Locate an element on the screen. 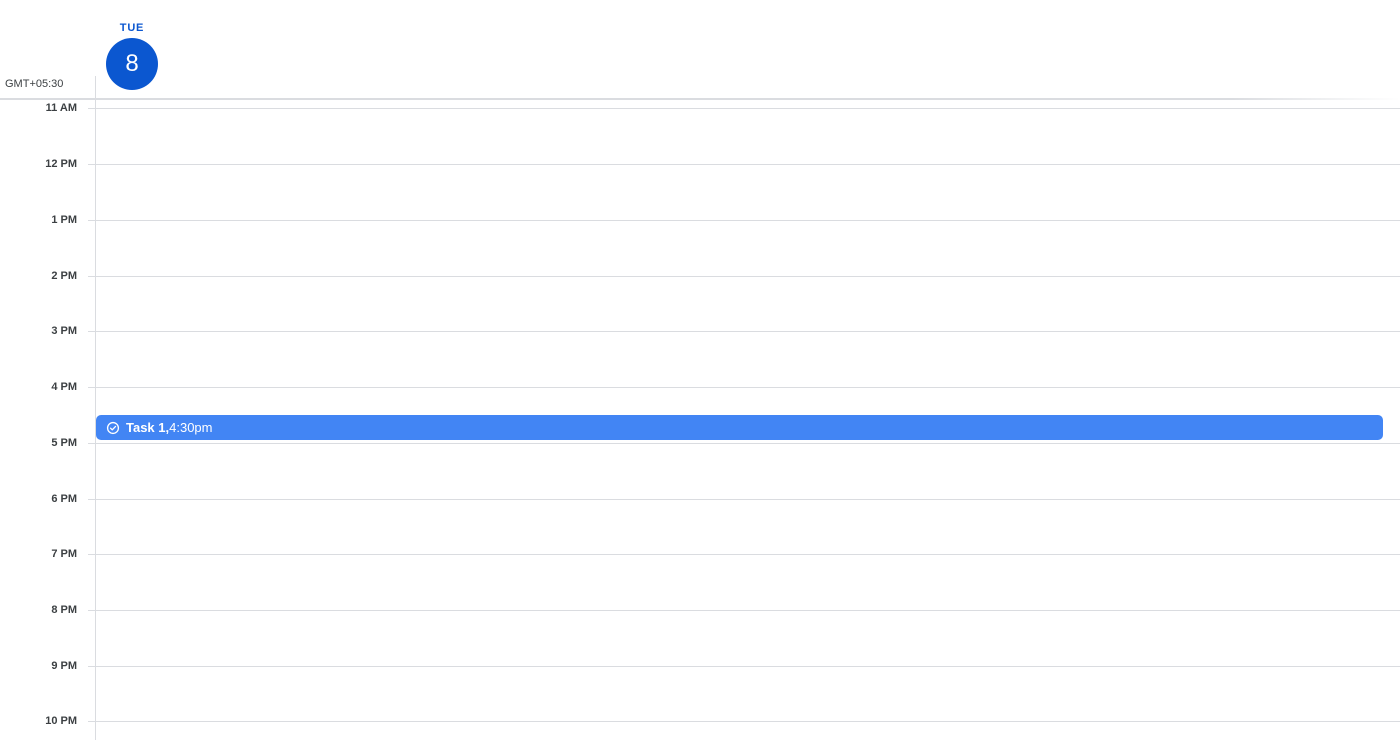 This screenshot has width=1400, height=740. hour-label: 10 PM is located at coordinates (61, 721).